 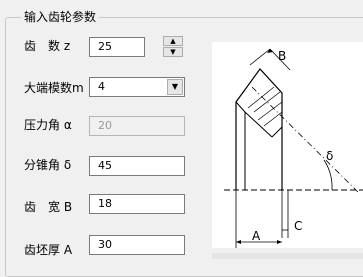 What do you see at coordinates (298, 226) in the screenshot?
I see `diagram-label-c: C` at bounding box center [298, 226].